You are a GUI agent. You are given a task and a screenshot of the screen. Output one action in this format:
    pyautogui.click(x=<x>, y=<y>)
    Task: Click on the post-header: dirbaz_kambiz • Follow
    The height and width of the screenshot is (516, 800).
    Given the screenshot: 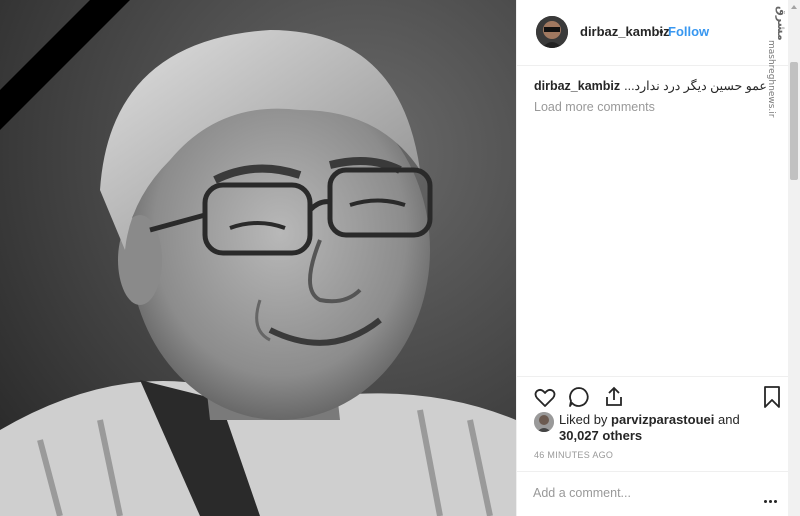 What is the action you would take?
    pyautogui.click(x=653, y=33)
    